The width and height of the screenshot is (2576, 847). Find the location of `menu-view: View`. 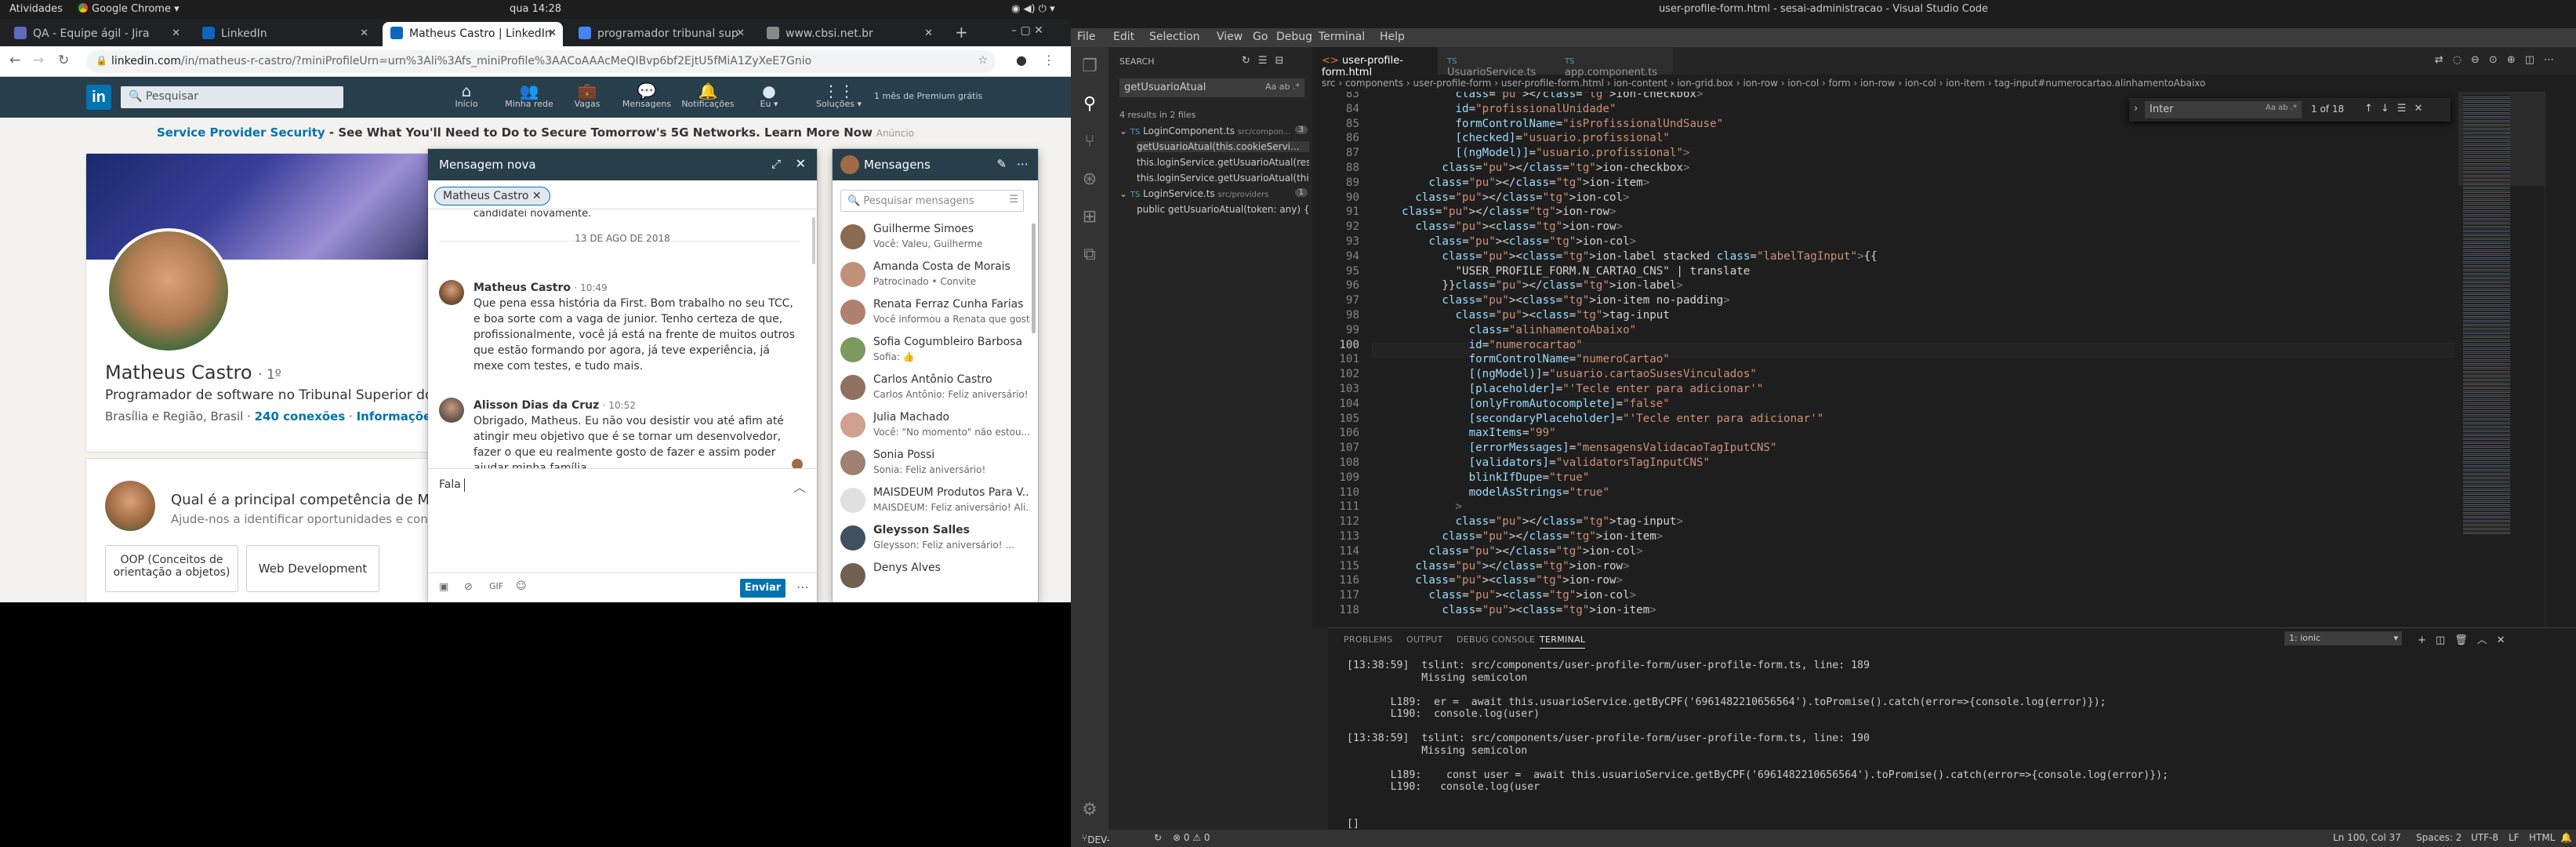

menu-view: View is located at coordinates (1230, 37).